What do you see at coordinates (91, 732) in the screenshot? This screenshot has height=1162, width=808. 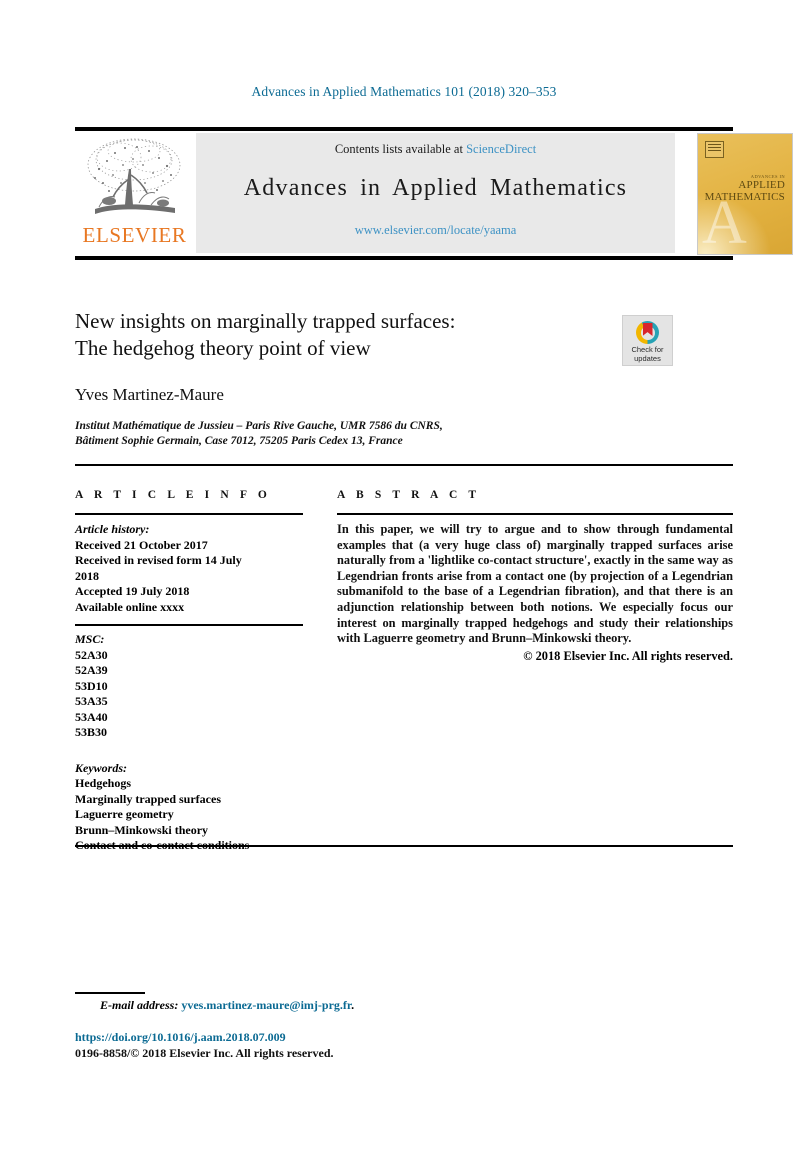 I see `msc-code: 53B30` at bounding box center [91, 732].